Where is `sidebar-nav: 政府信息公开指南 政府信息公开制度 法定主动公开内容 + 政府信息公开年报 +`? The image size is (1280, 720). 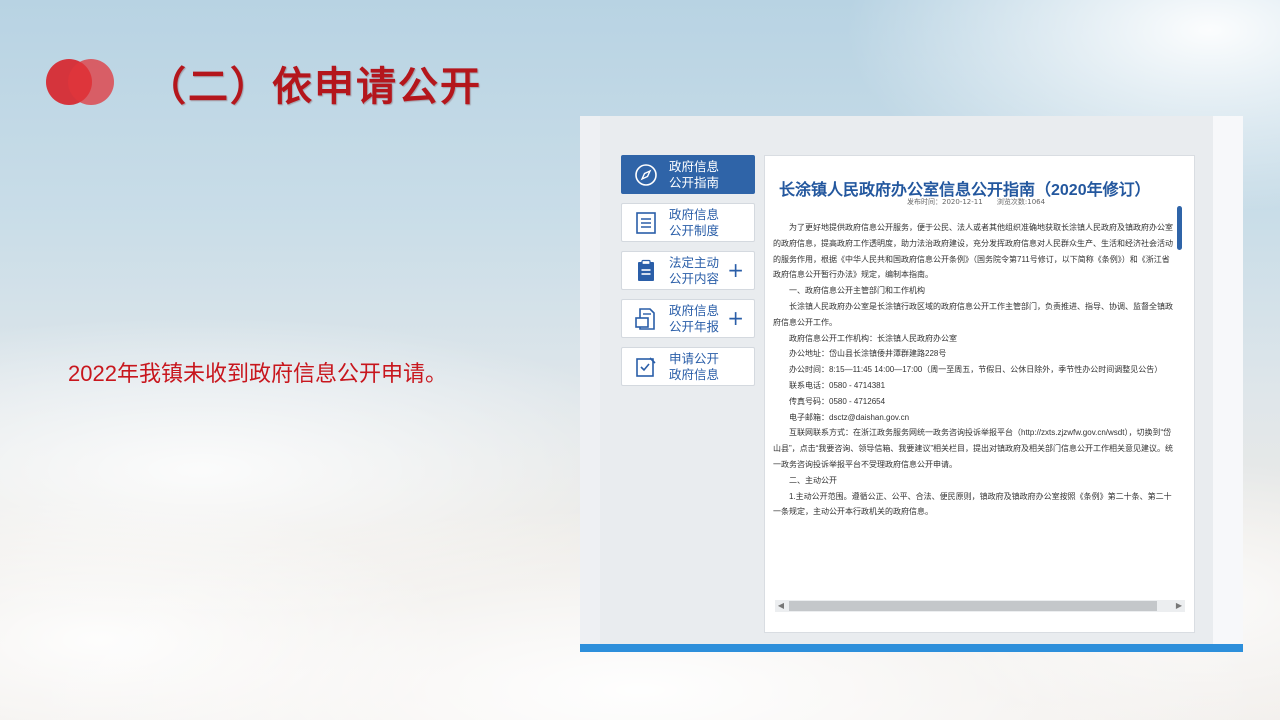 sidebar-nav: 政府信息公开指南 政府信息公开制度 法定主动公开内容 + 政府信息公开年报 + is located at coordinates (688, 275).